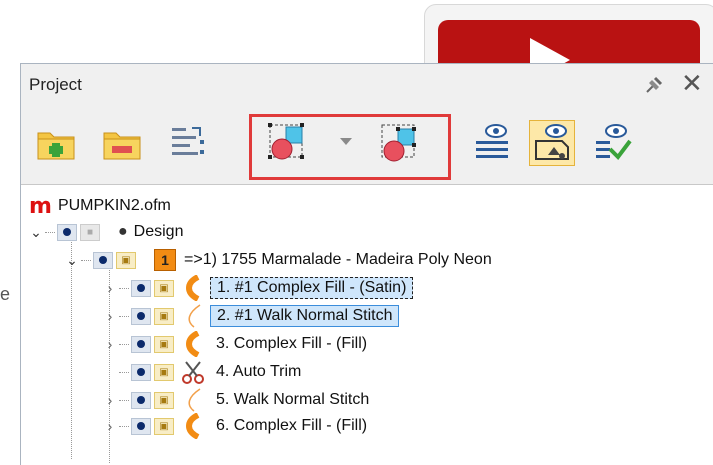  Describe the element at coordinates (158, 231) in the screenshot. I see `design-label: Design` at that location.